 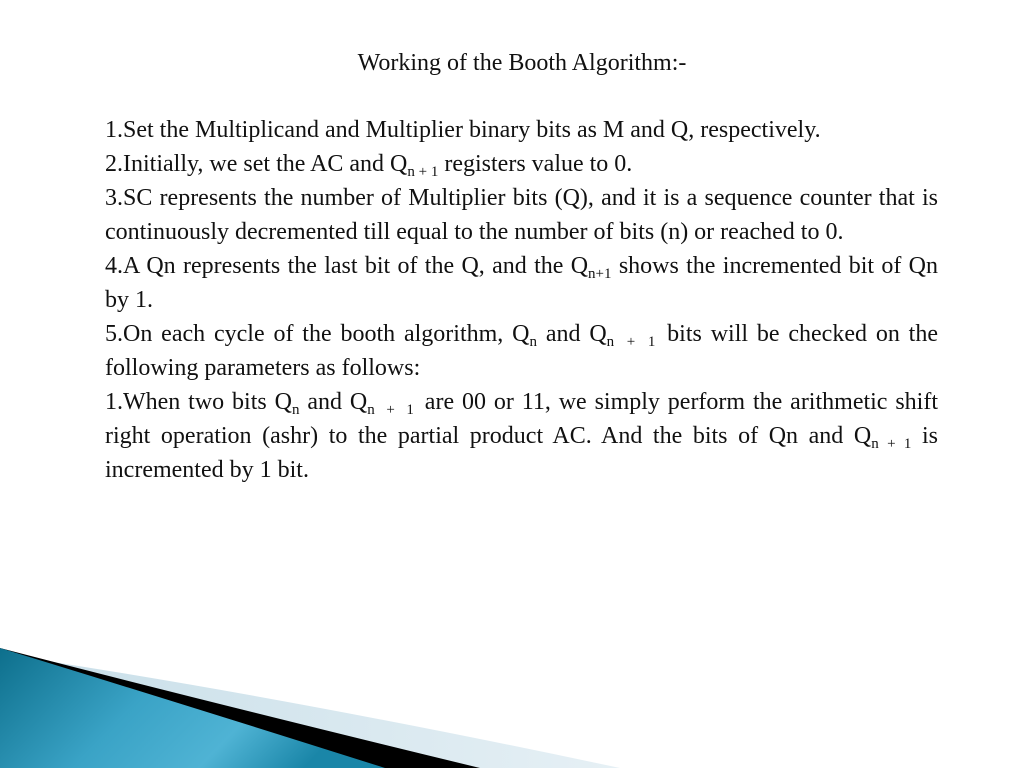 I want to click on sub-step-1-text-a: 1.When two bits Q, so click(x=198, y=402).